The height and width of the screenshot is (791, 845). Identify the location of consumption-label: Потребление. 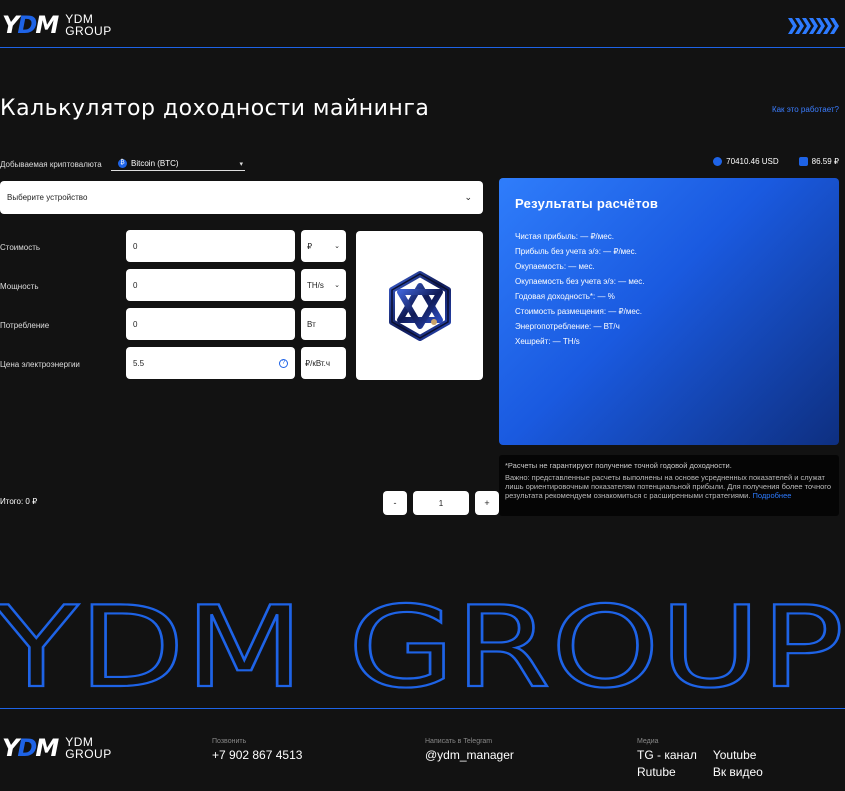
(25, 325).